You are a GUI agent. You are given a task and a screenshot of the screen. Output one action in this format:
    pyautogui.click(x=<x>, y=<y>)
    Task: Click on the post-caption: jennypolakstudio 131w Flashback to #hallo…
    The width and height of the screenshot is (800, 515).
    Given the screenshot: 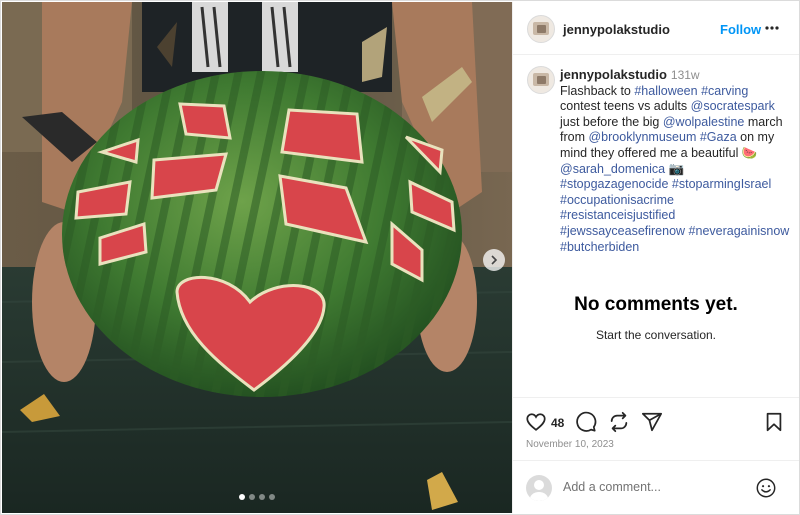 What is the action you would take?
    pyautogui.click(x=676, y=161)
    